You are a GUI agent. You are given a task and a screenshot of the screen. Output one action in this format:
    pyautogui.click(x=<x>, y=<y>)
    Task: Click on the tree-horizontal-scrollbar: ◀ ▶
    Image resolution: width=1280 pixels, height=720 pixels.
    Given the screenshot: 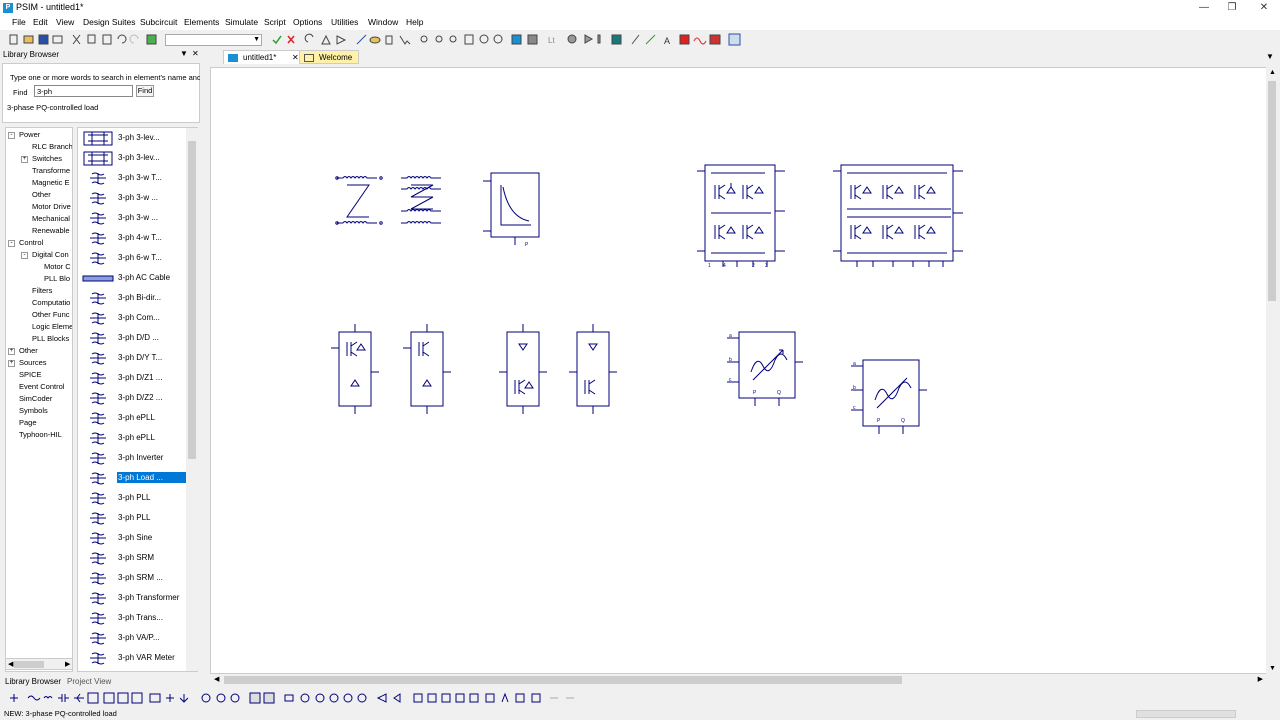 What is the action you would take?
    pyautogui.click(x=39, y=664)
    